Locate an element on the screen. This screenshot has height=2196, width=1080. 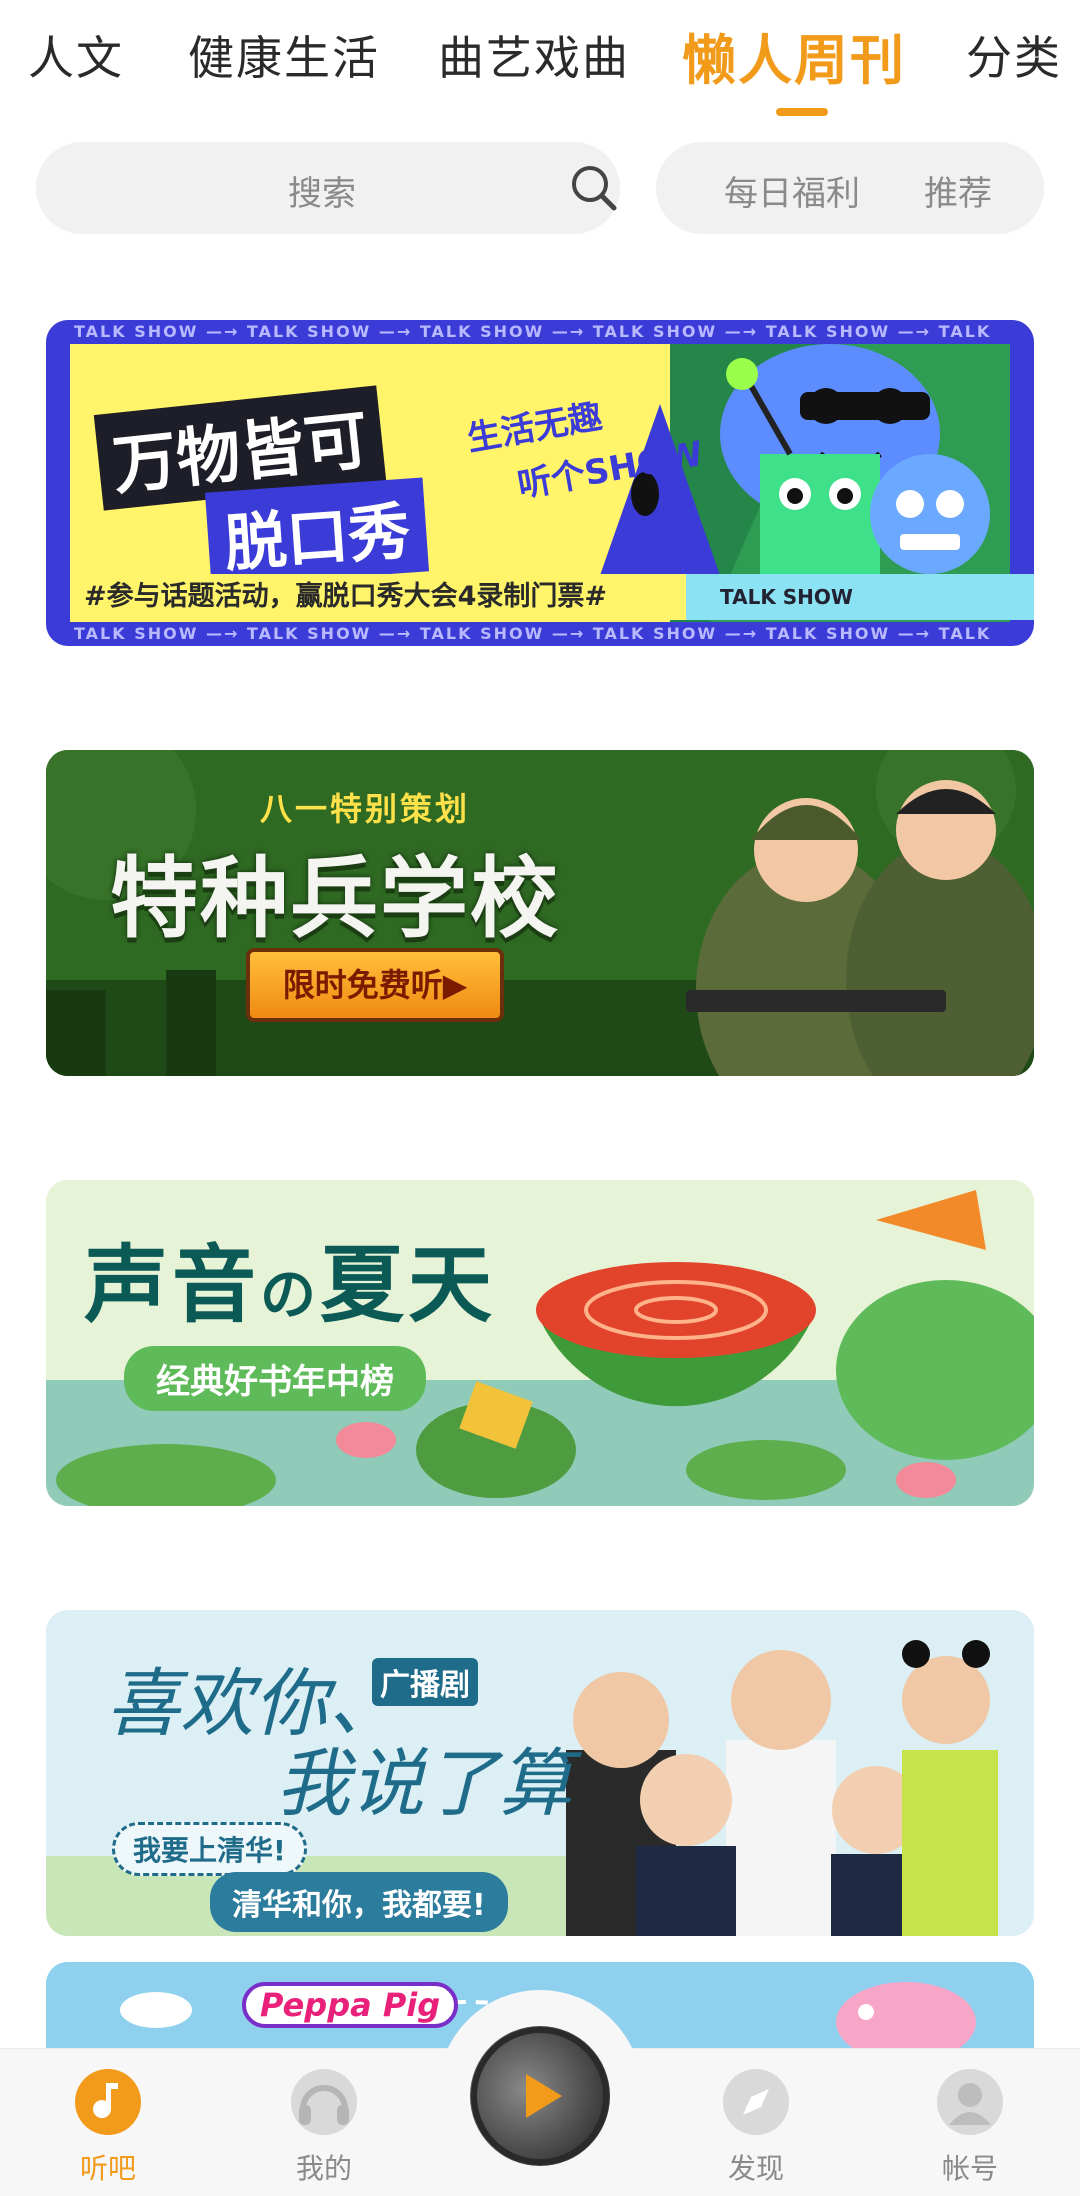
nav-listen: 听吧 is located at coordinates (108, 2122).